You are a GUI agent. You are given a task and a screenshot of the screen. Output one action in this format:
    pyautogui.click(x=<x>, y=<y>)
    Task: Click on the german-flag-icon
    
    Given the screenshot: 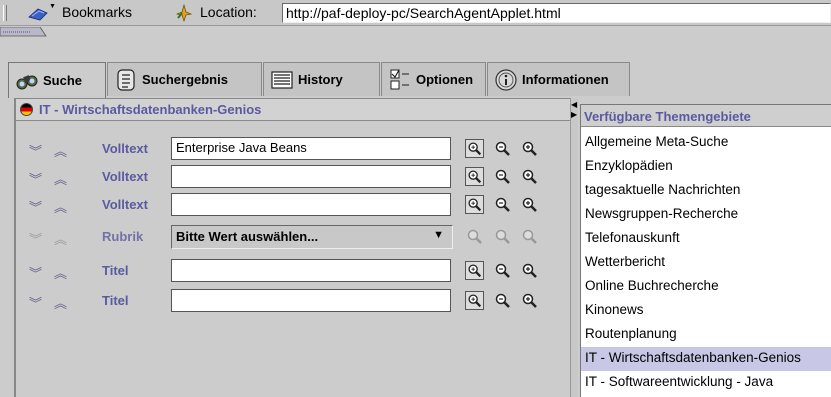 What is the action you would take?
    pyautogui.click(x=26, y=109)
    